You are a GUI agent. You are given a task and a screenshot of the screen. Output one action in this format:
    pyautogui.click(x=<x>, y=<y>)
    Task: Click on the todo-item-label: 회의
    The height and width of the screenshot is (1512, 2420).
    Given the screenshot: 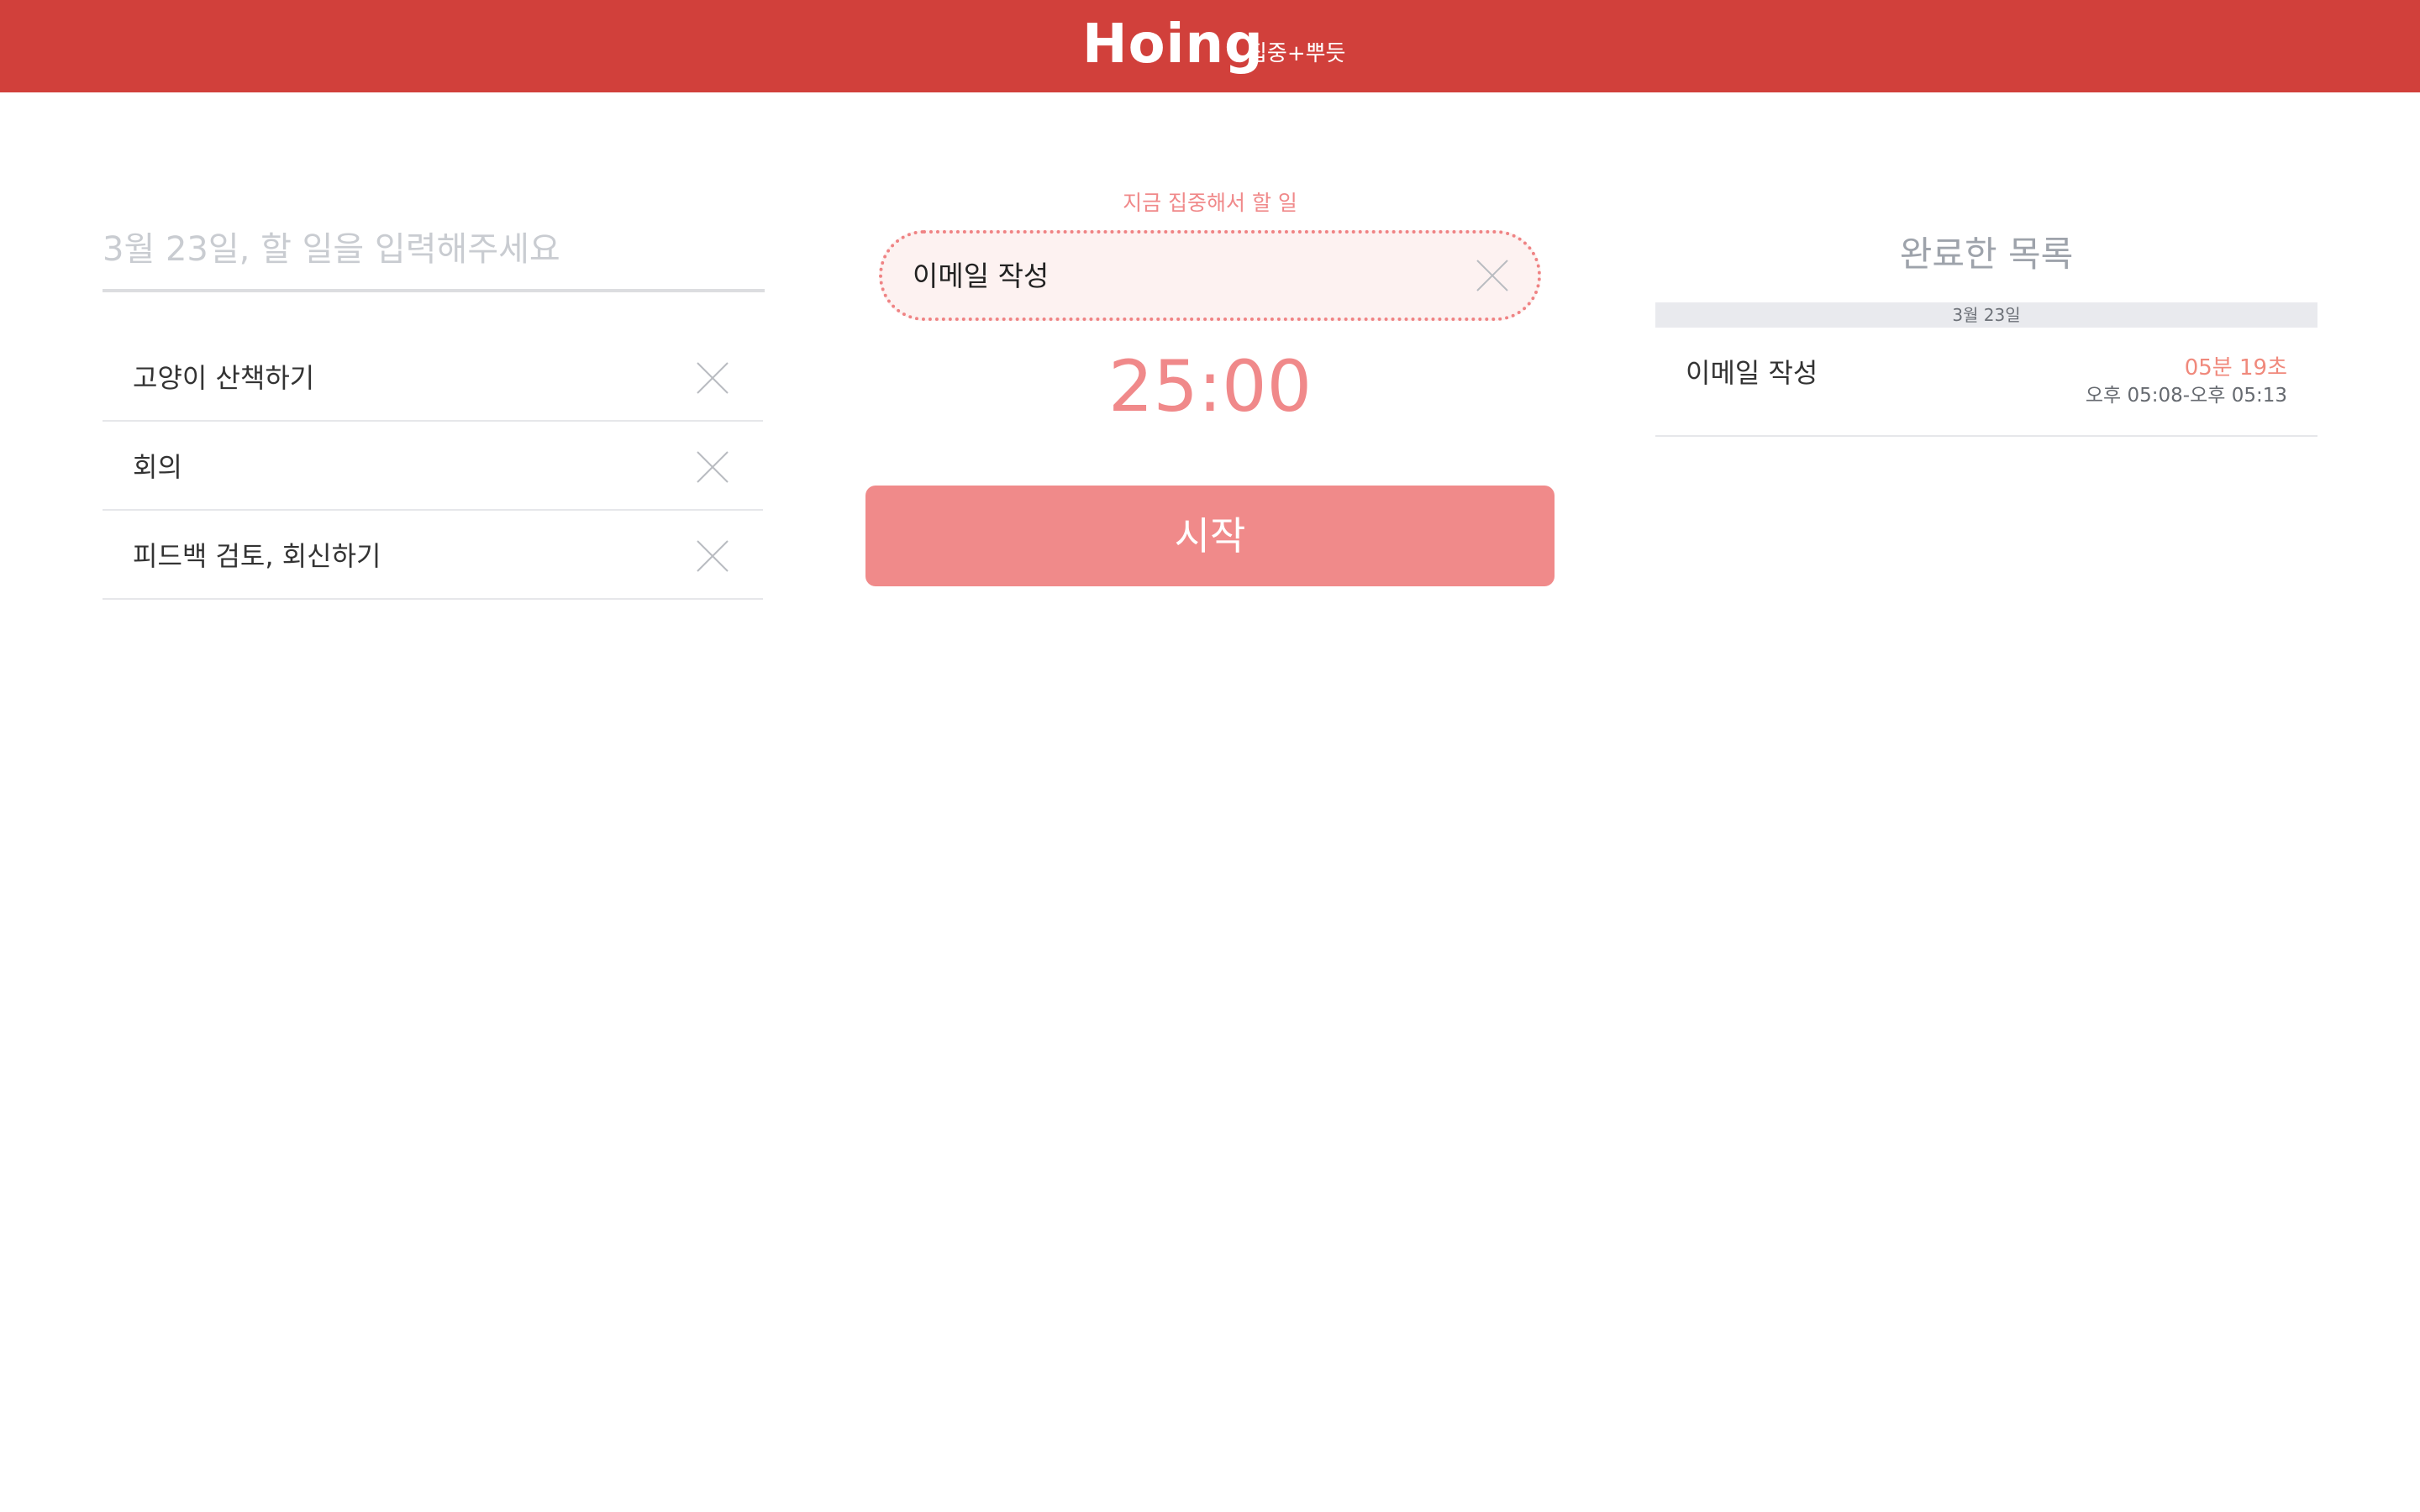 What is the action you would take?
    pyautogui.click(x=157, y=467)
    